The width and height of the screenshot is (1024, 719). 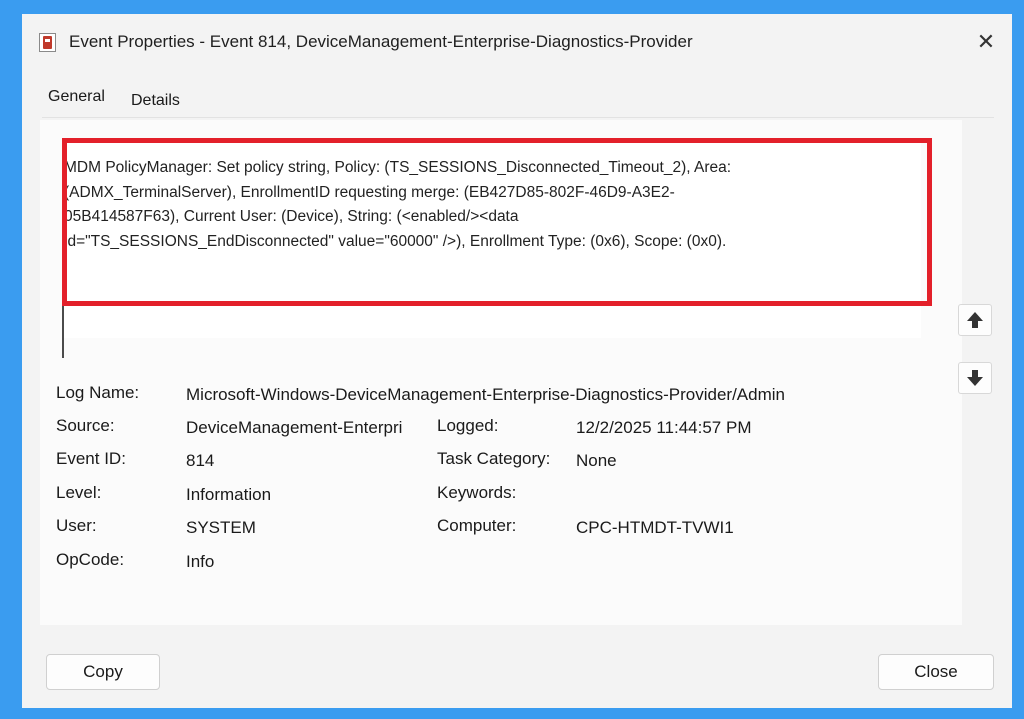 I want to click on previous-event-button, so click(x=975, y=320).